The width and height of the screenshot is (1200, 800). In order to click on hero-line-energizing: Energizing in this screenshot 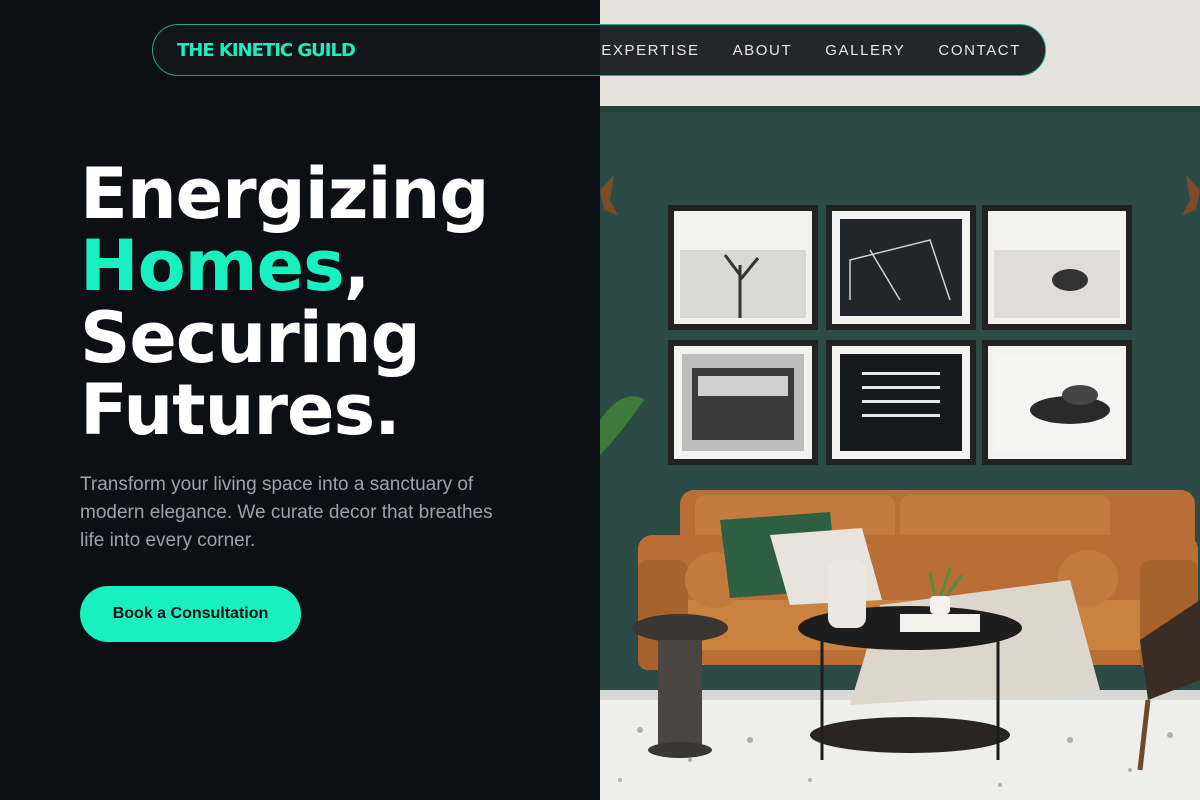, I will do `click(284, 194)`.